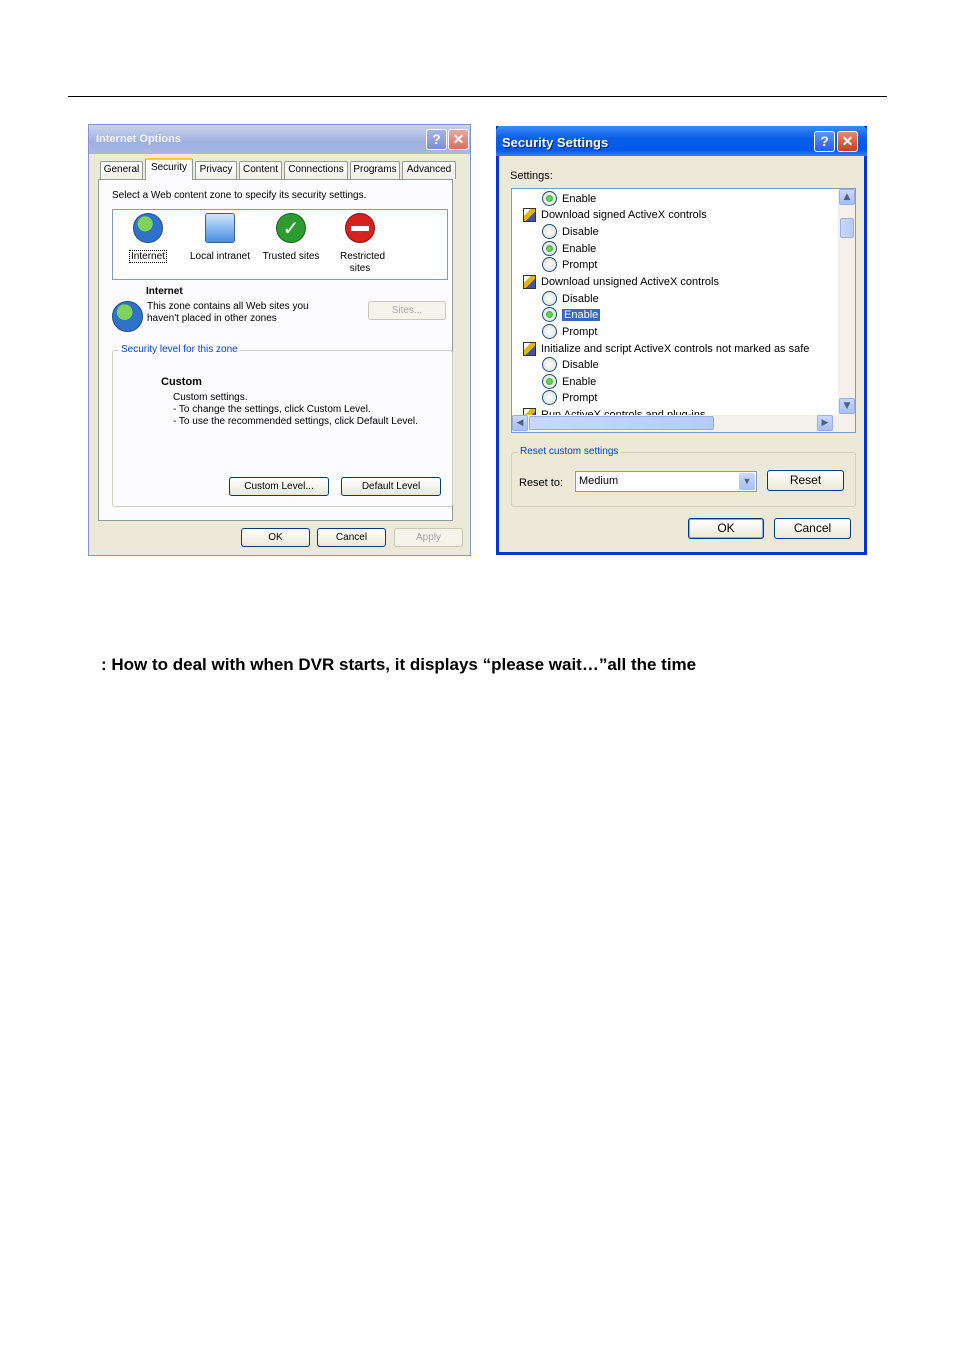  I want to click on scroll-right-arrow-icon: ▶, so click(825, 423).